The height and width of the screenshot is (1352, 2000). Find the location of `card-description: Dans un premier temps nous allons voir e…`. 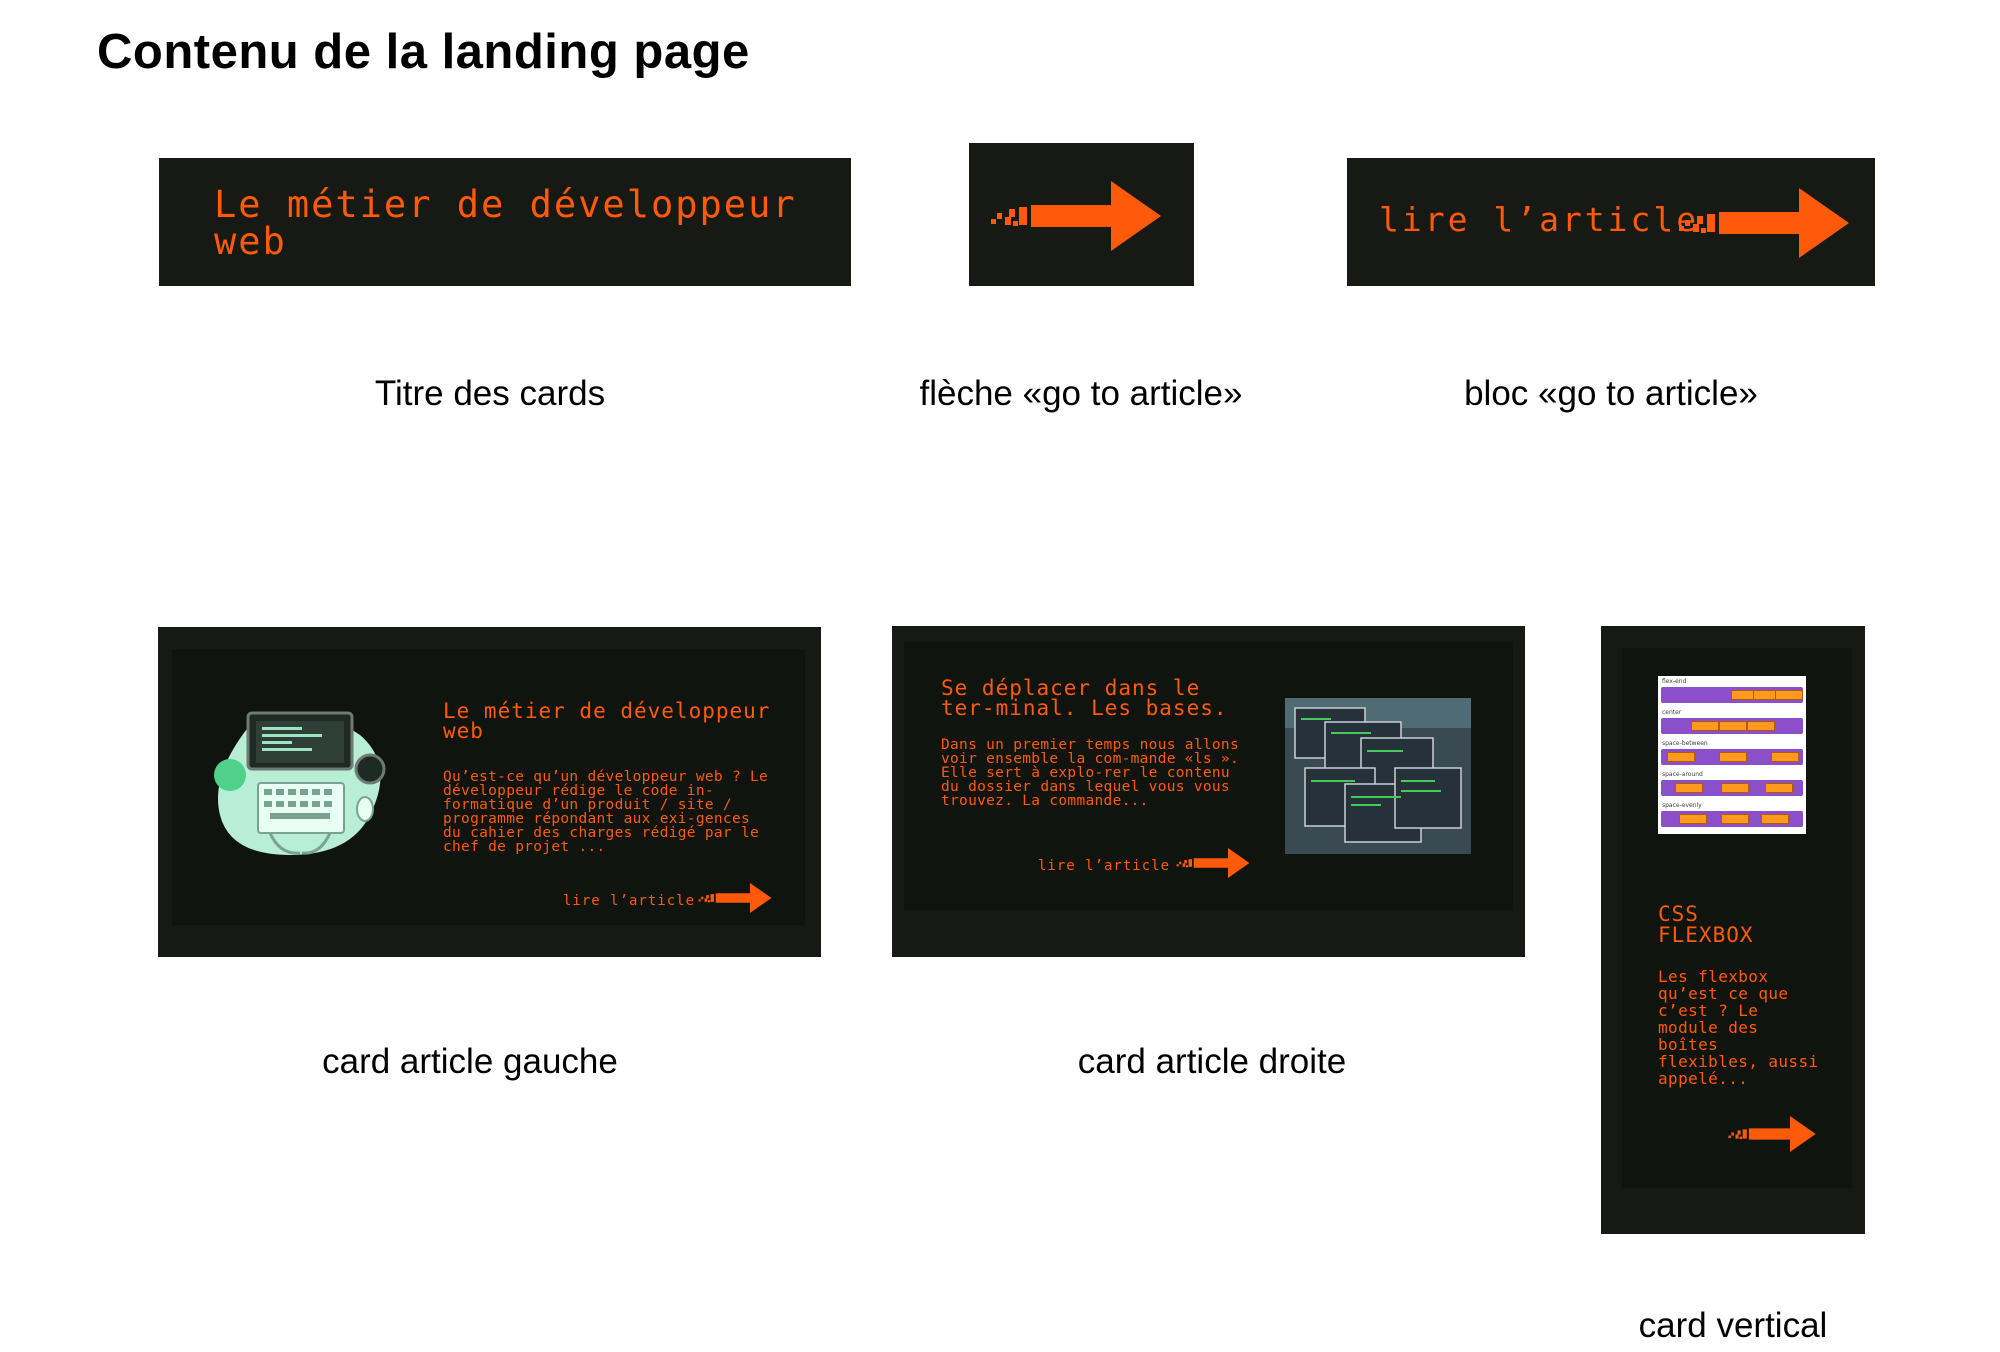

card-description: Dans un premier temps nous allons voir e… is located at coordinates (1090, 773).